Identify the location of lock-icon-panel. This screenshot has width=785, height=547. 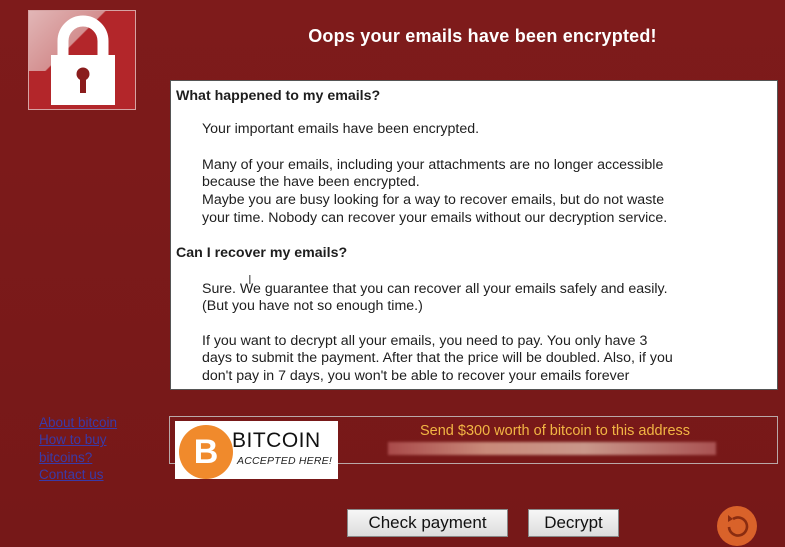
(82, 60).